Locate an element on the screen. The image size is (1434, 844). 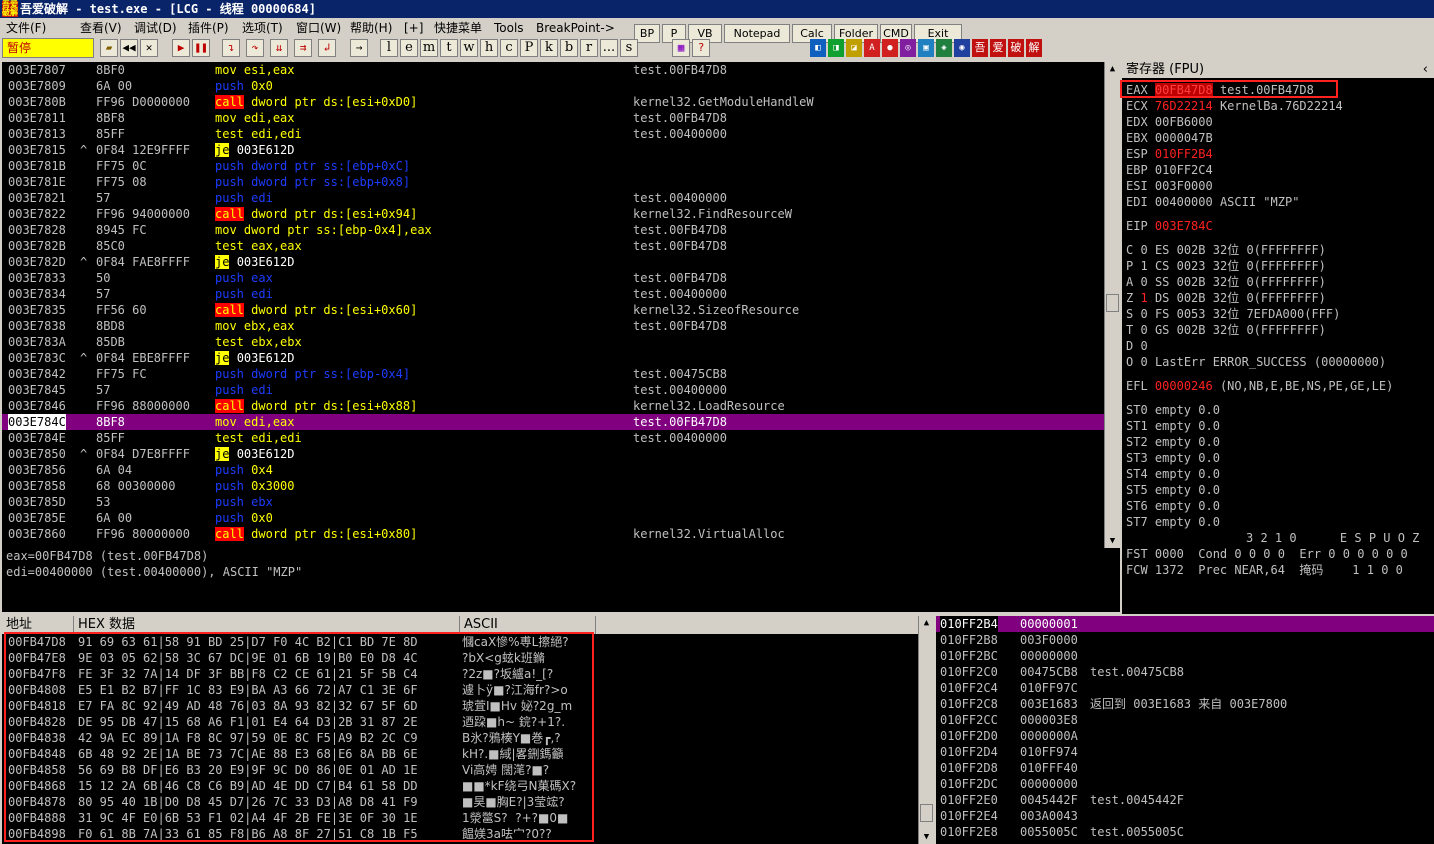
fpu-st6: ST6 empty 0.0 is located at coordinates (1176, 506).